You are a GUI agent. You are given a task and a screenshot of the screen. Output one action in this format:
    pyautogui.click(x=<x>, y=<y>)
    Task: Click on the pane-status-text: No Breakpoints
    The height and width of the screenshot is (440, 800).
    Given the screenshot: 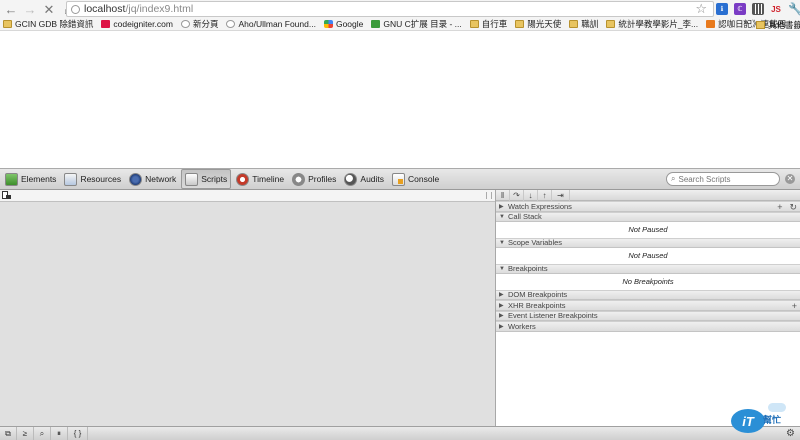 What is the action you would take?
    pyautogui.click(x=648, y=282)
    